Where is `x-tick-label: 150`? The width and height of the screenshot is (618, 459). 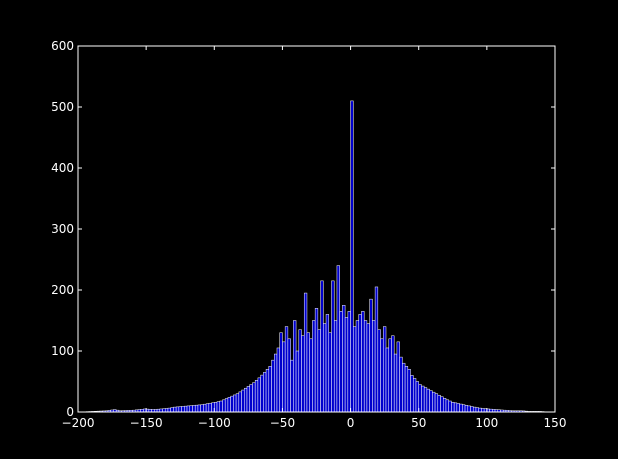
x-tick-label: 150 is located at coordinates (555, 423).